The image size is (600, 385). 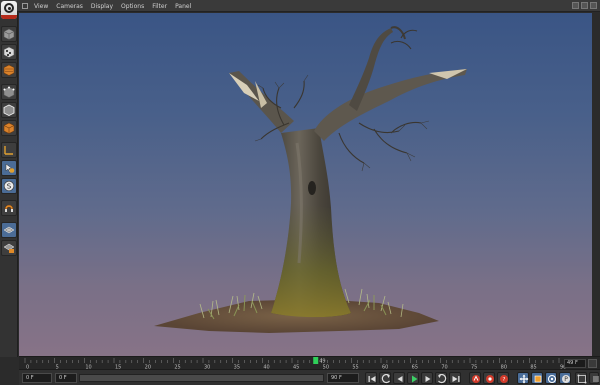 I want to click on keyframe-selection-icon: ?, so click(x=503, y=378).